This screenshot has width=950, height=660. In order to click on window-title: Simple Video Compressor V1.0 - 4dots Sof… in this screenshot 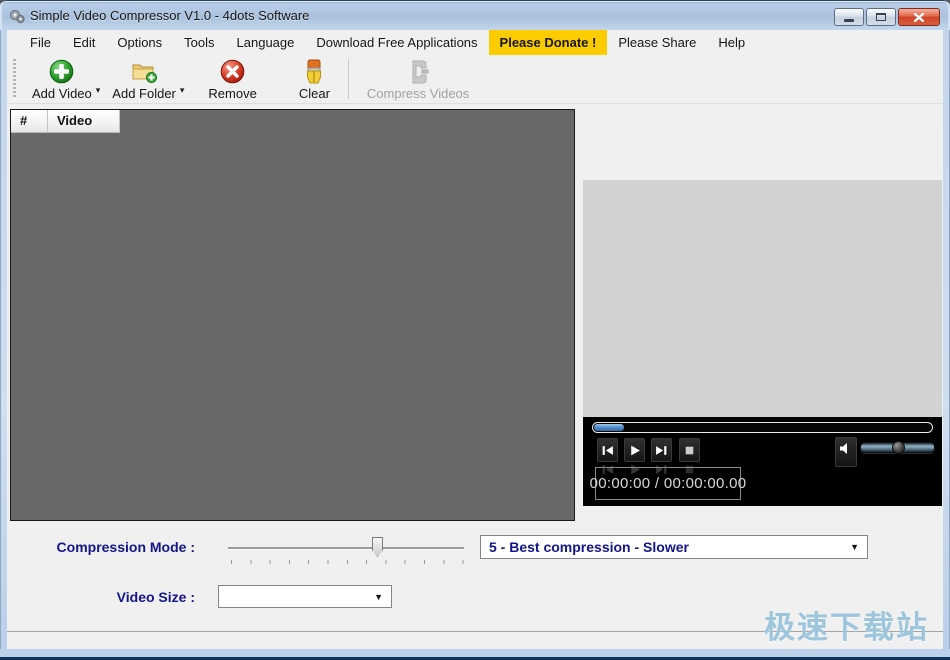, I will do `click(170, 15)`.